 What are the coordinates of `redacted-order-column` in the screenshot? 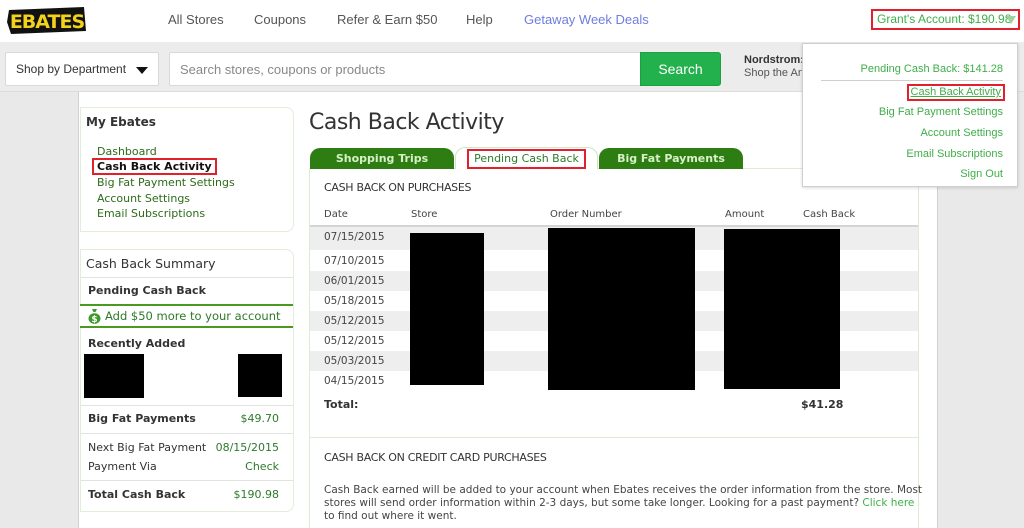 It's located at (621, 309).